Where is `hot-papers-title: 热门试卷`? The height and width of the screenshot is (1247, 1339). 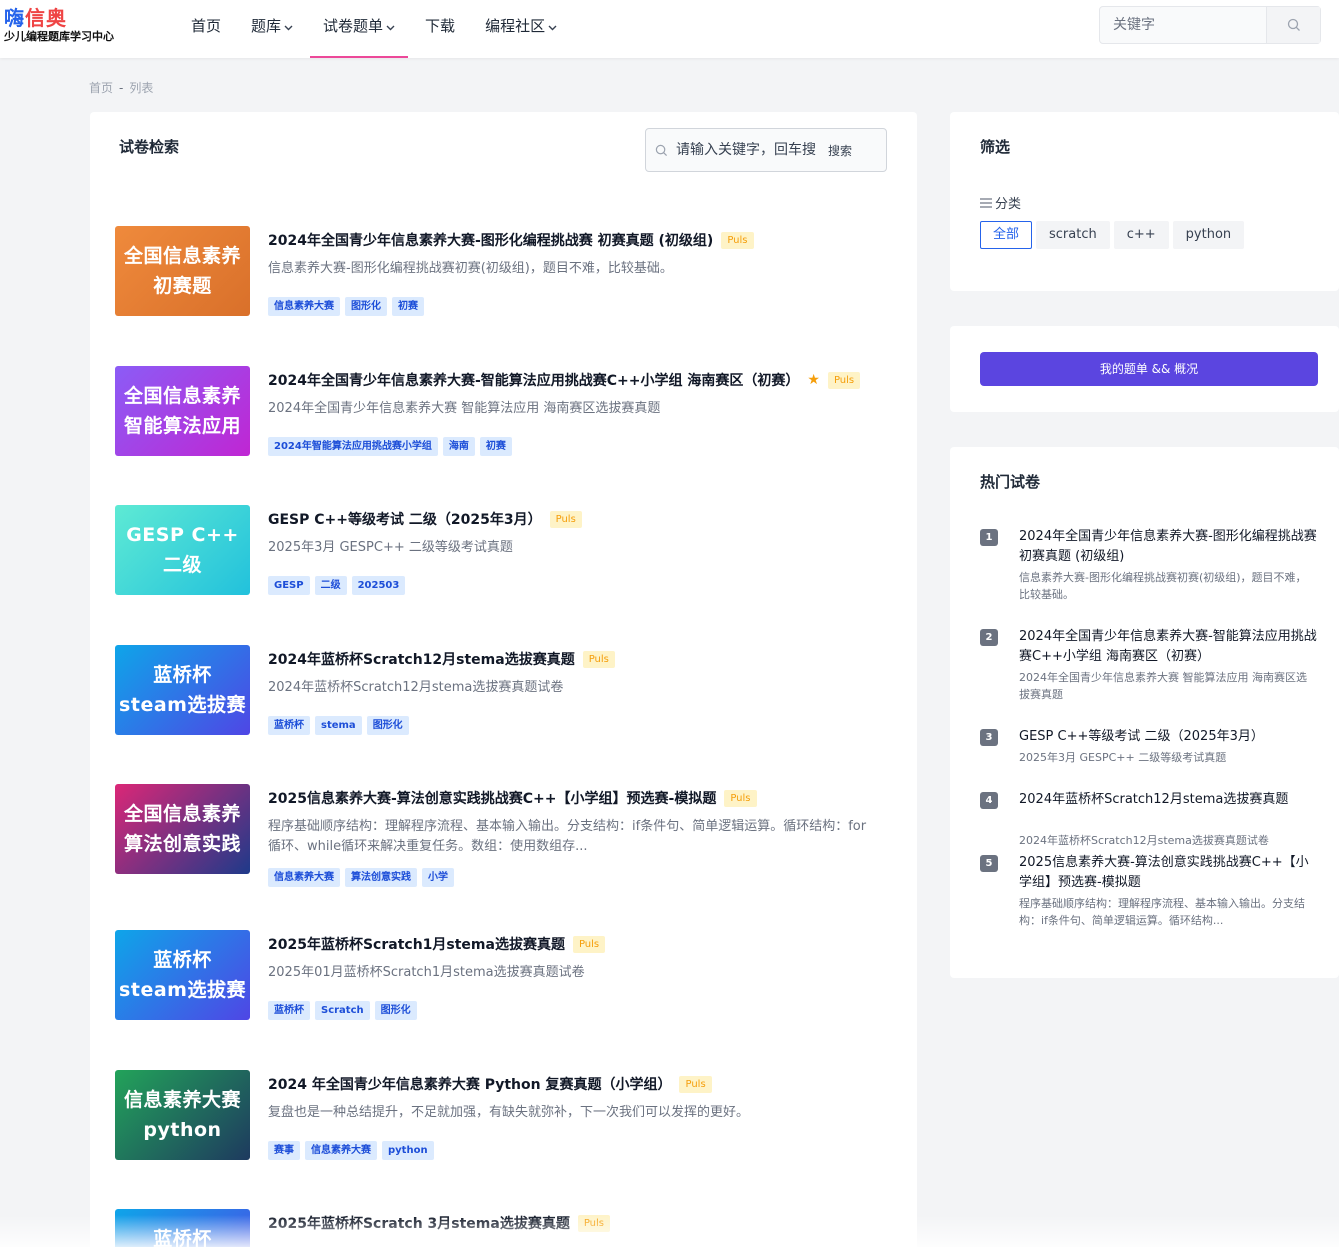 hot-papers-title: 热门试卷 is located at coordinates (1010, 482).